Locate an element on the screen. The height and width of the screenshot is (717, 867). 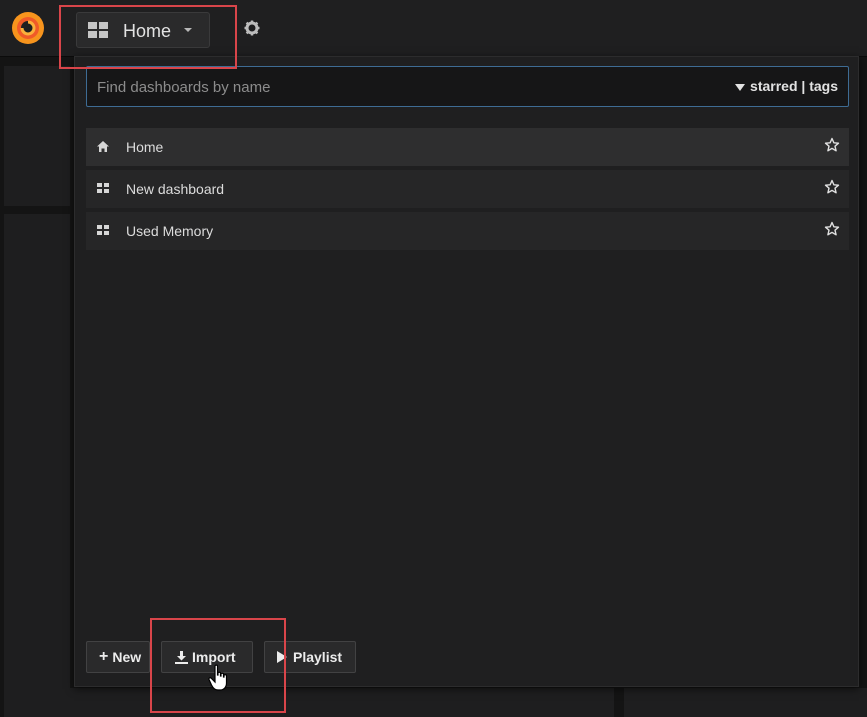
chevron-down-icon is located at coordinates (188, 30).